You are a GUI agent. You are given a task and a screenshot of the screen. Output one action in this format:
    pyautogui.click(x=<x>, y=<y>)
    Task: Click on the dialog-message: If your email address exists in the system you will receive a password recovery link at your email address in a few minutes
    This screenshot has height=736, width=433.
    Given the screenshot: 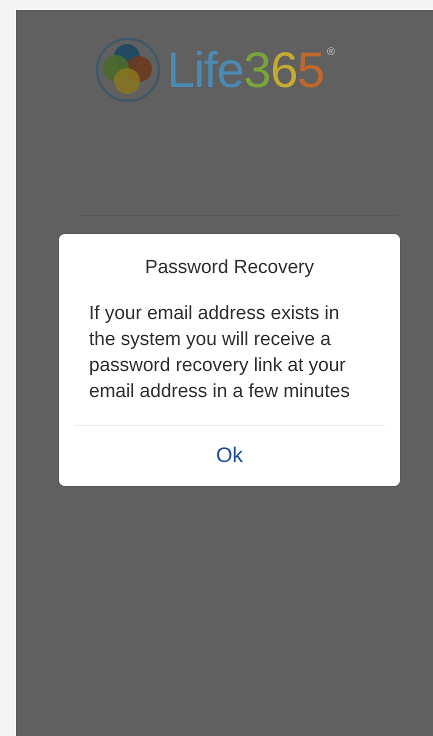 What is the action you would take?
    pyautogui.click(x=219, y=353)
    